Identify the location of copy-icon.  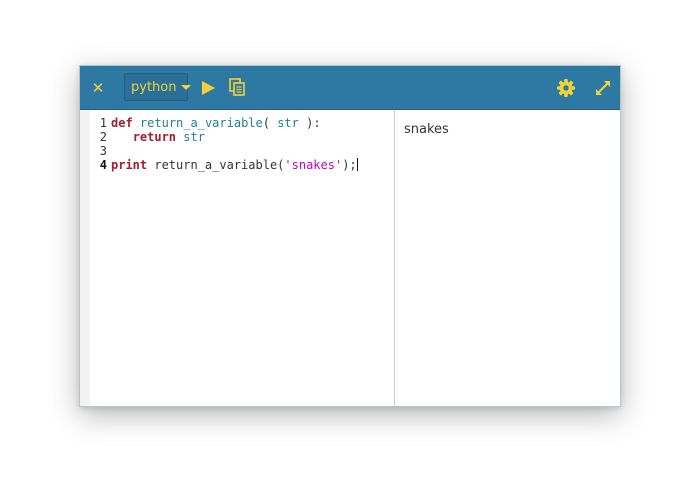
(237, 87).